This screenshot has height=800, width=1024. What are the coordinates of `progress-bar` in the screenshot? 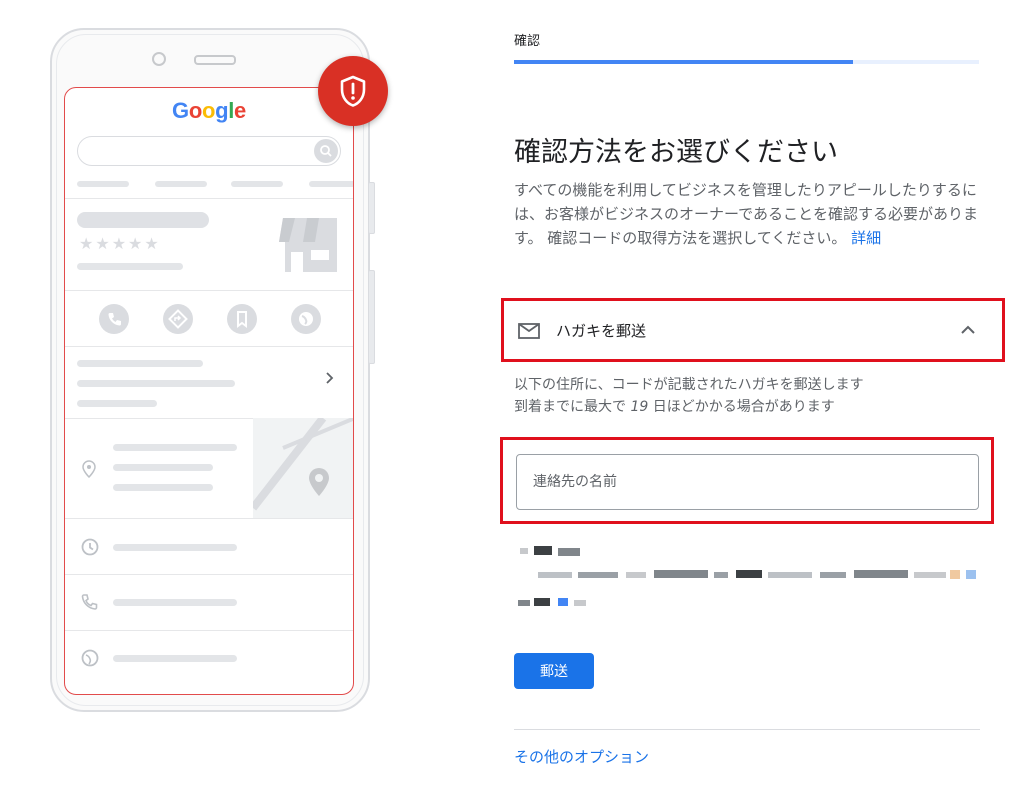 It's located at (746, 62).